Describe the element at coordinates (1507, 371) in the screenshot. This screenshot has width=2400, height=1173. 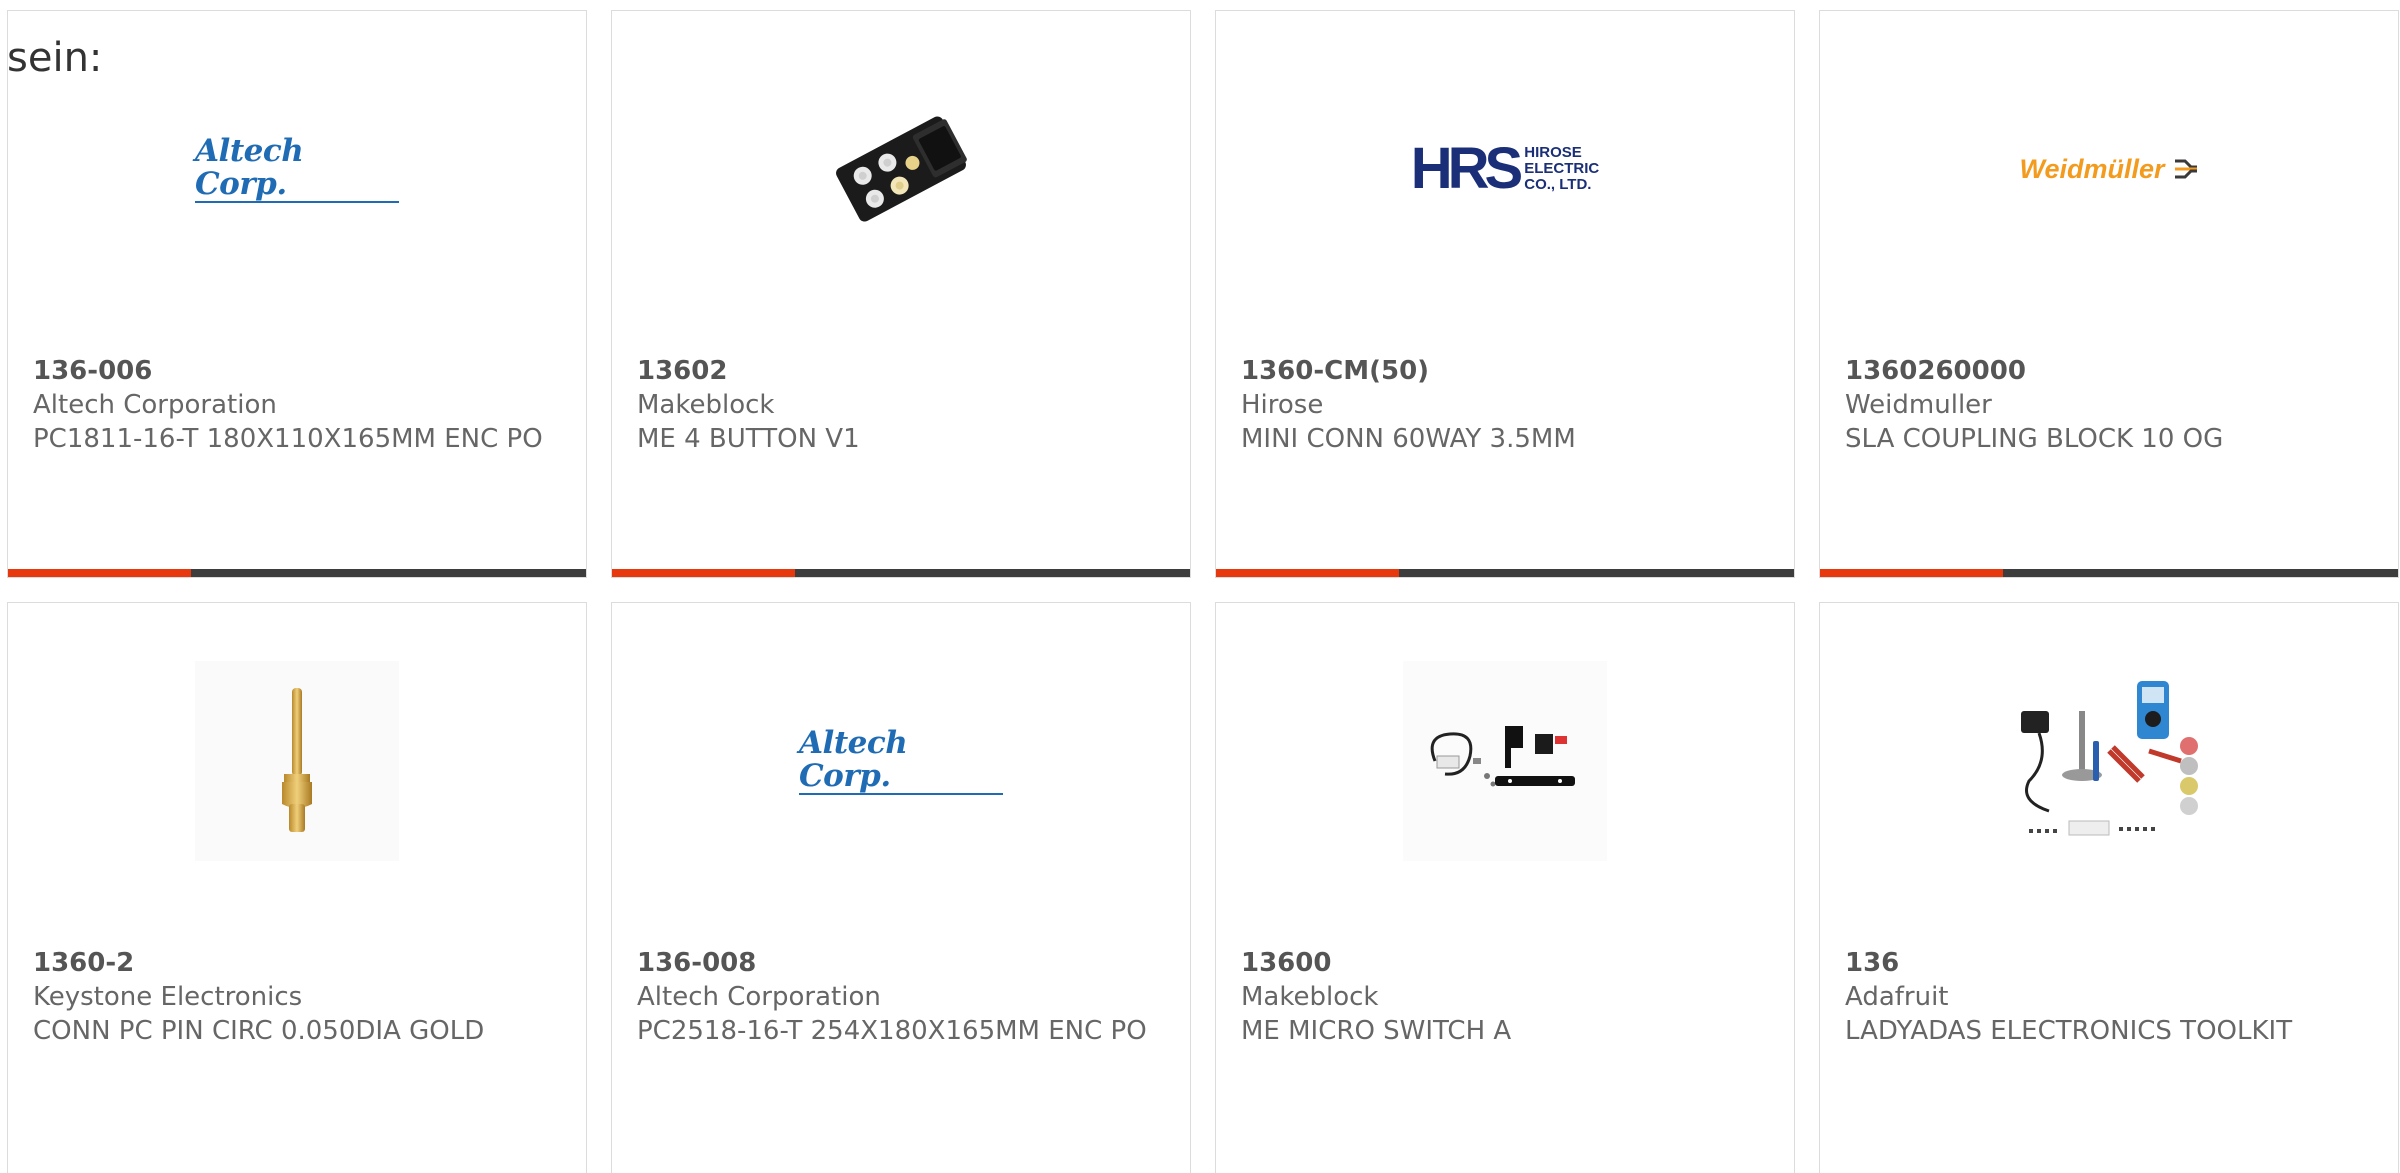
I see `part-number: 1360-CM(50)` at that location.